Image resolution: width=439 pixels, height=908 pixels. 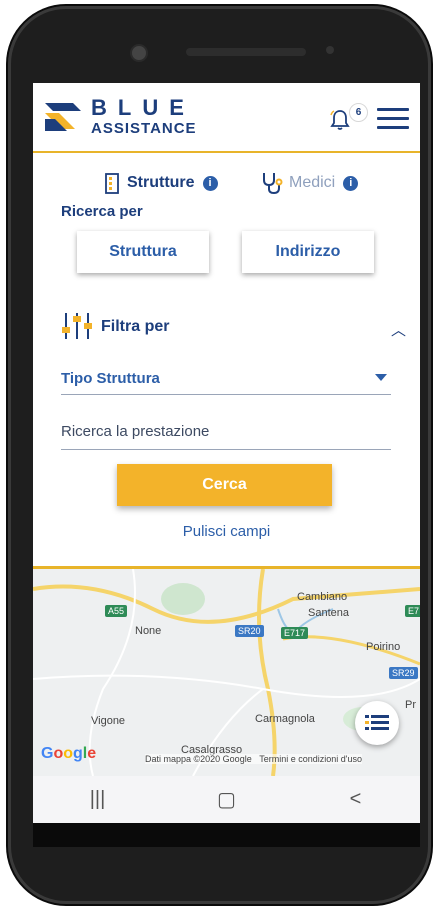 I want to click on blue-assistance-logo, so click(x=63, y=117).